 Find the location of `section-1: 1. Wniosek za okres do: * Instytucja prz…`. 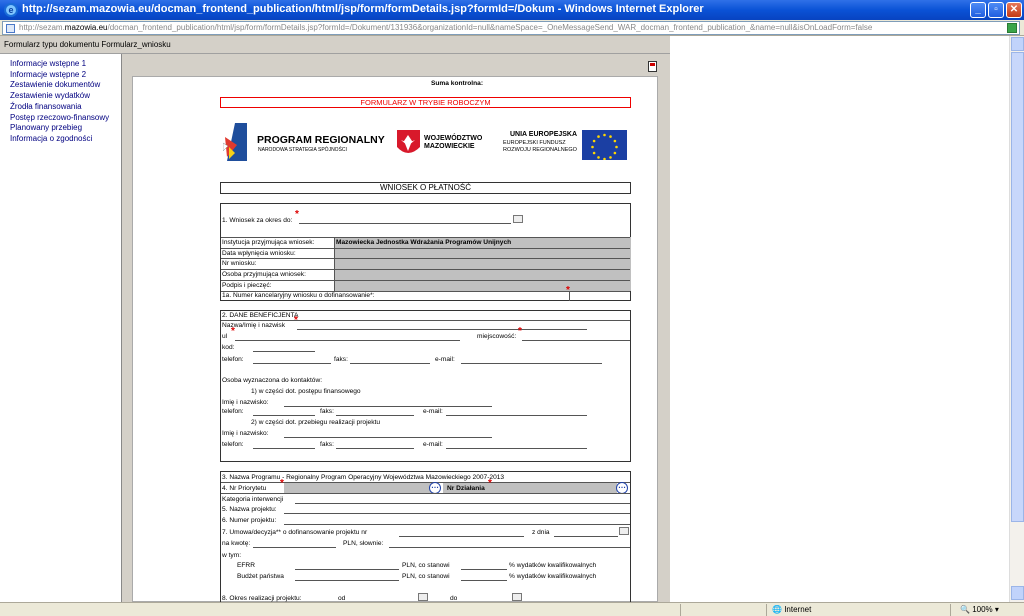

section-1: 1. Wniosek za okres do: * Instytucja prz… is located at coordinates (425, 252).